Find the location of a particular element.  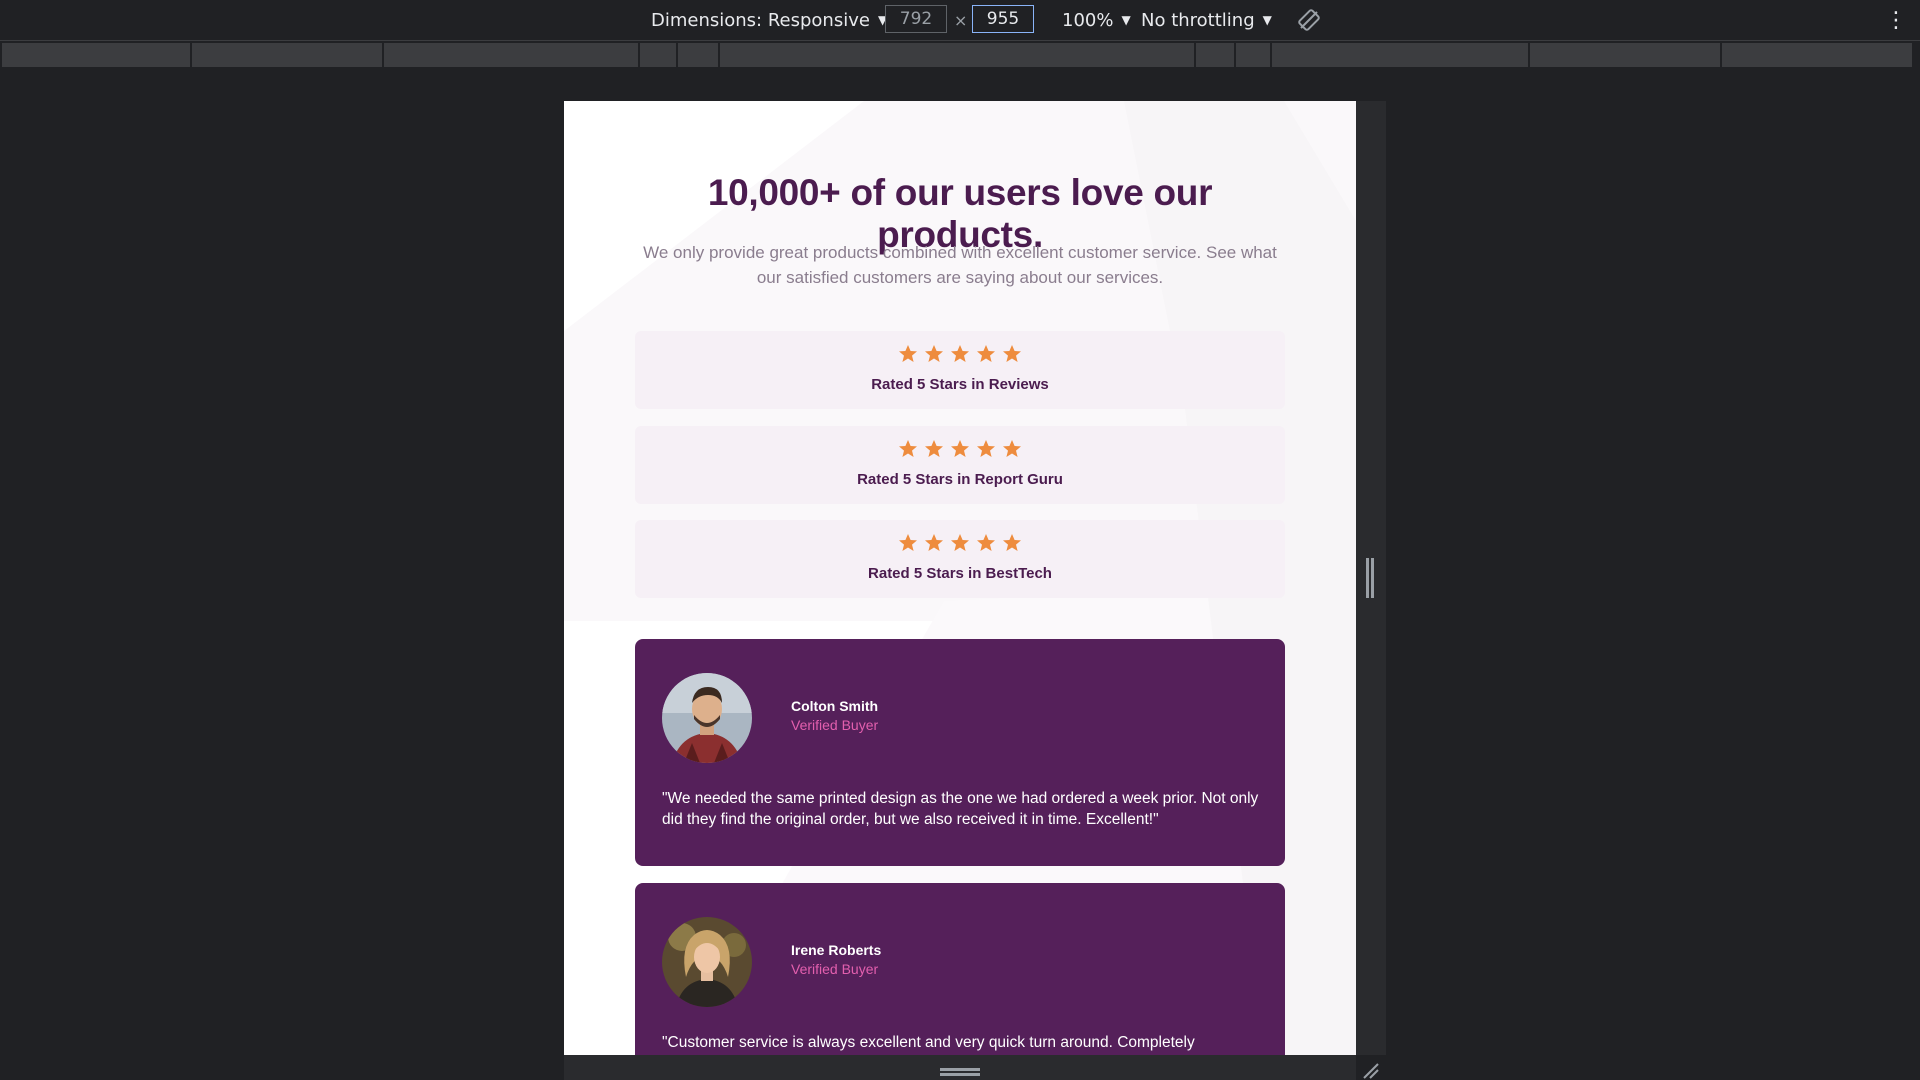

resize-corner-icon is located at coordinates (1370, 1070).